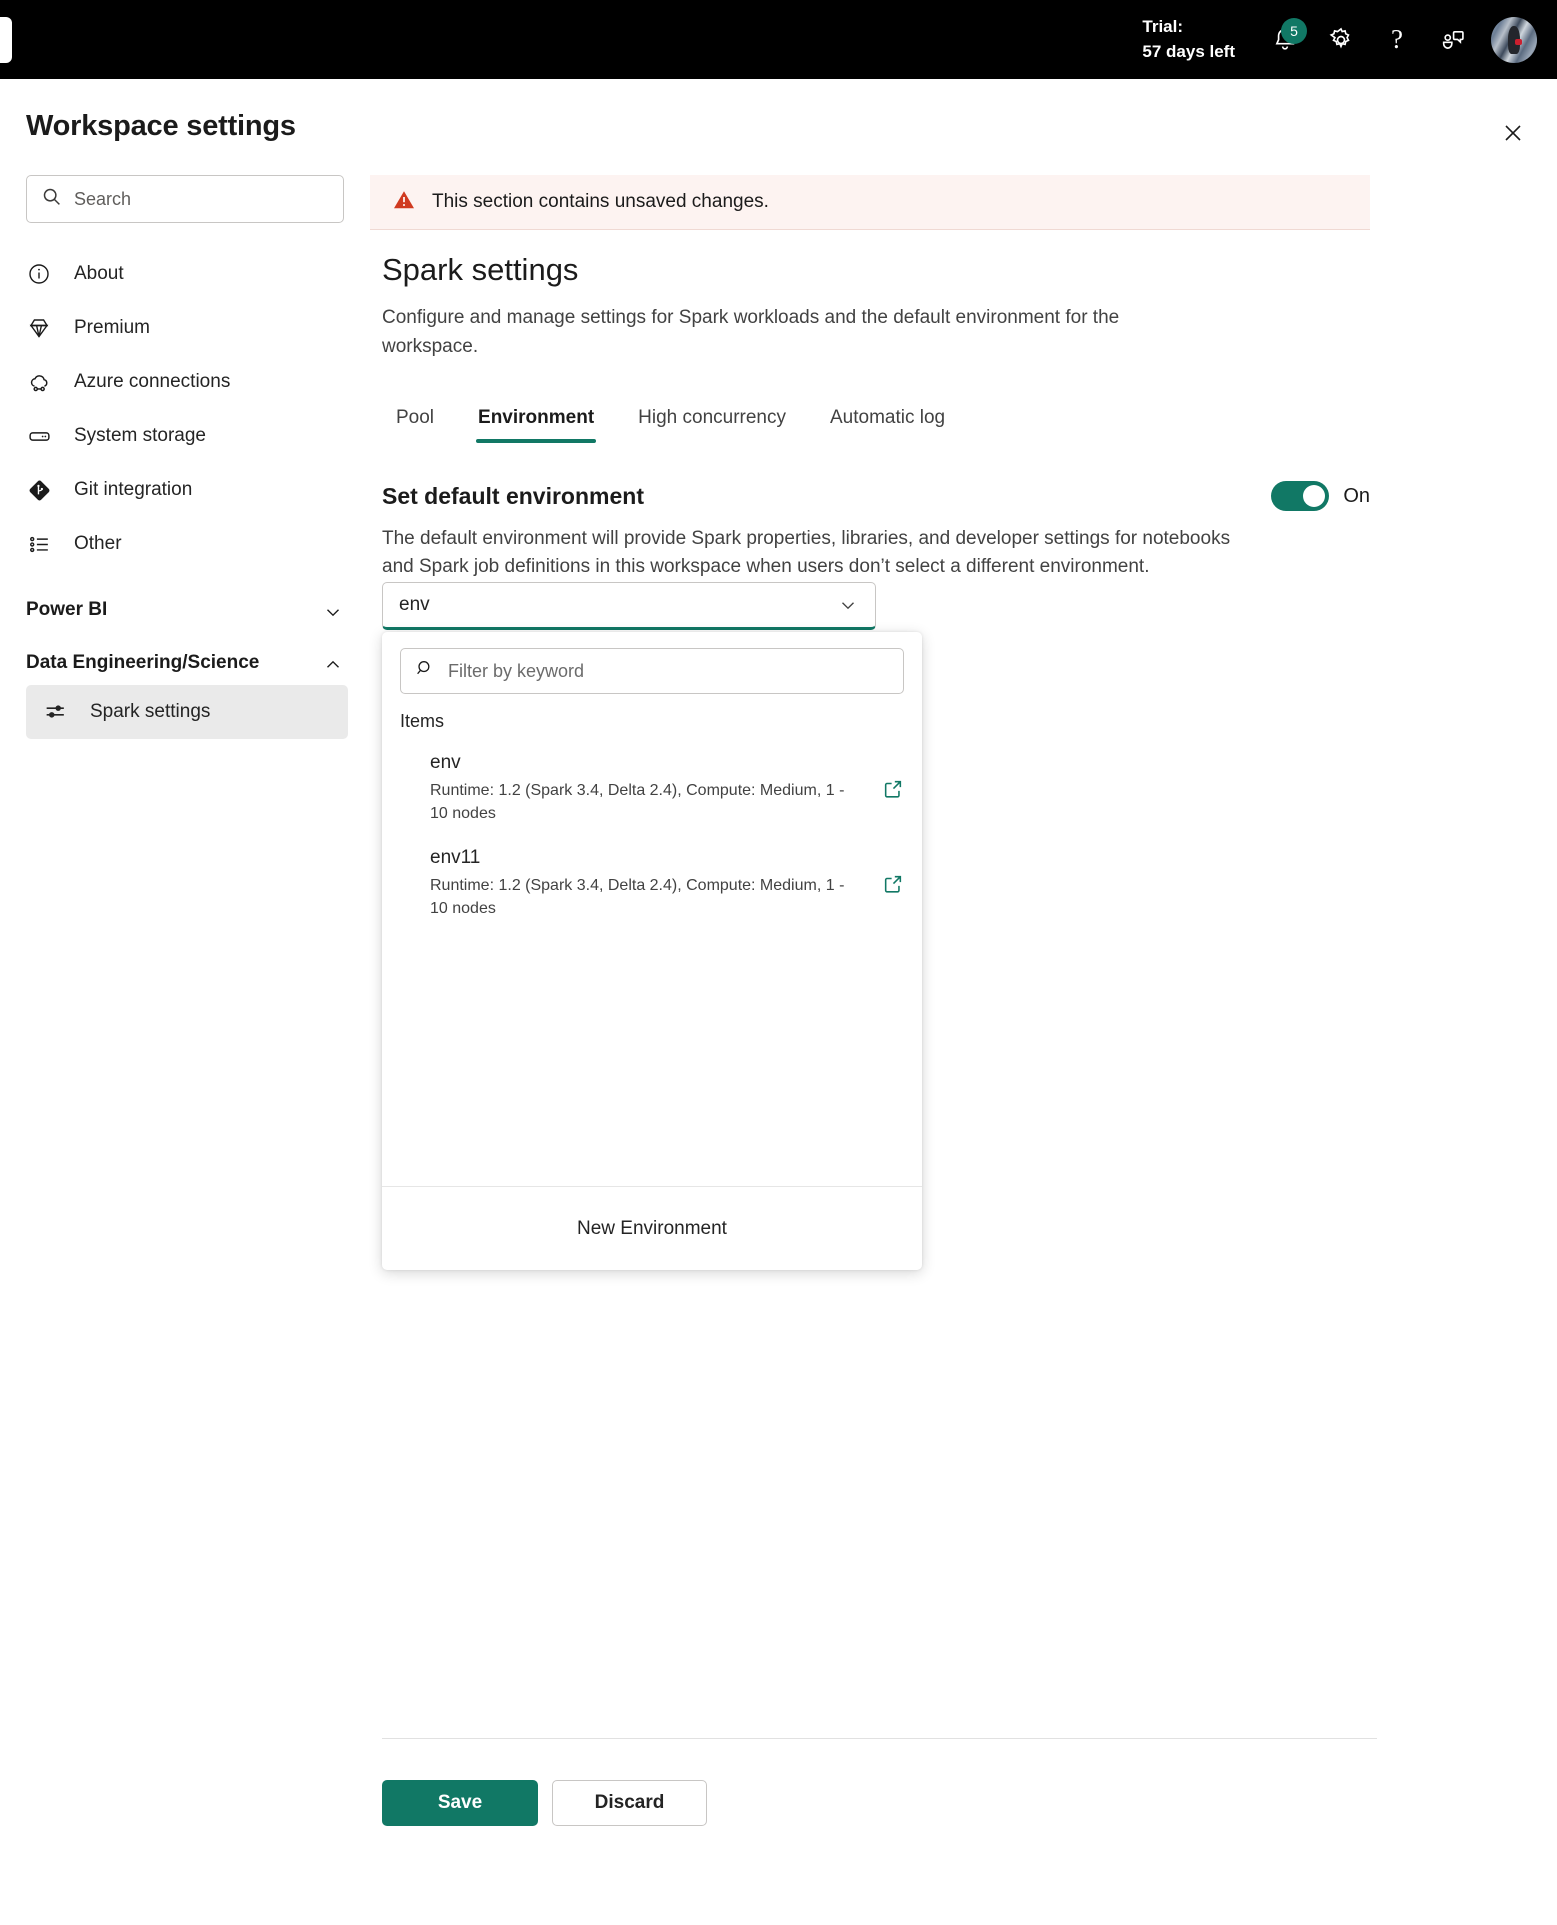 This screenshot has height=1925, width=1557. What do you see at coordinates (712, 422) in the screenshot?
I see `tab-high-concurrency: High concurrency` at bounding box center [712, 422].